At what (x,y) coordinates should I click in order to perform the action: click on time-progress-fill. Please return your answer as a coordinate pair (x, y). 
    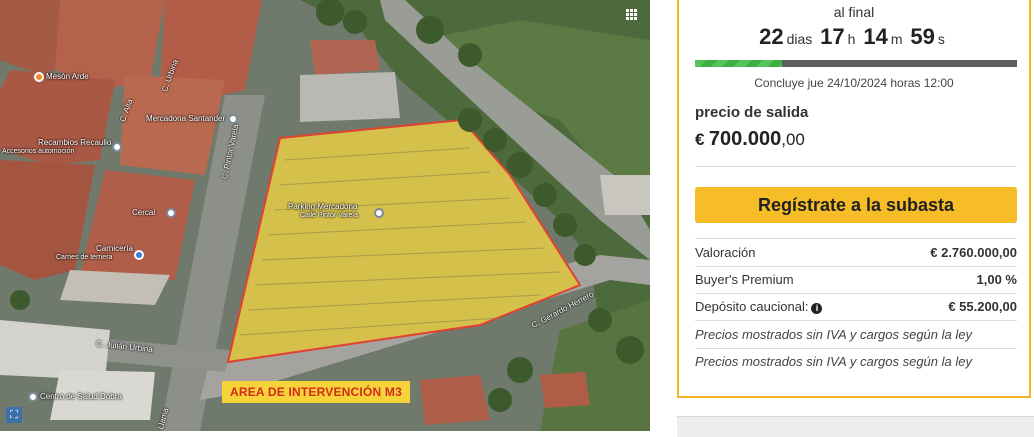
    Looking at the image, I should click on (738, 63).